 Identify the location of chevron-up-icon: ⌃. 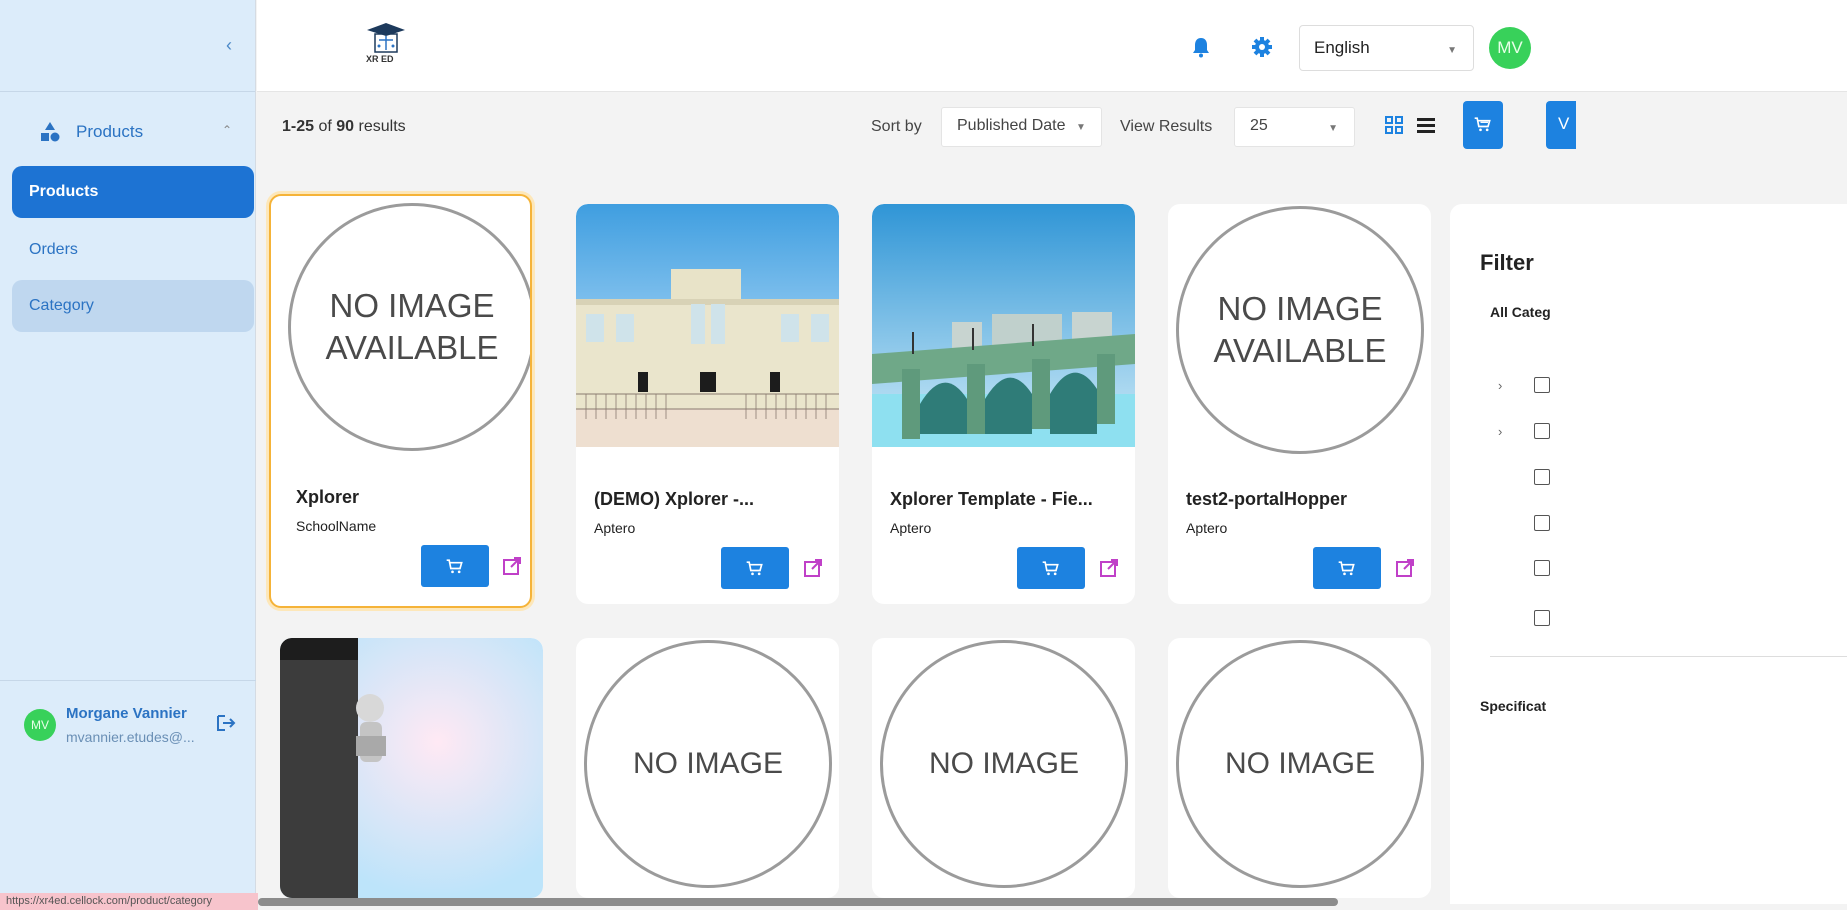
(227, 130).